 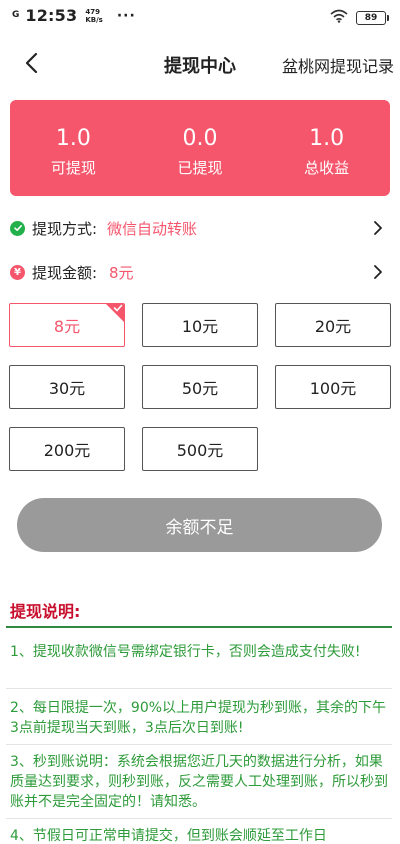 What do you see at coordinates (199, 627) in the screenshot?
I see `notes-divider` at bounding box center [199, 627].